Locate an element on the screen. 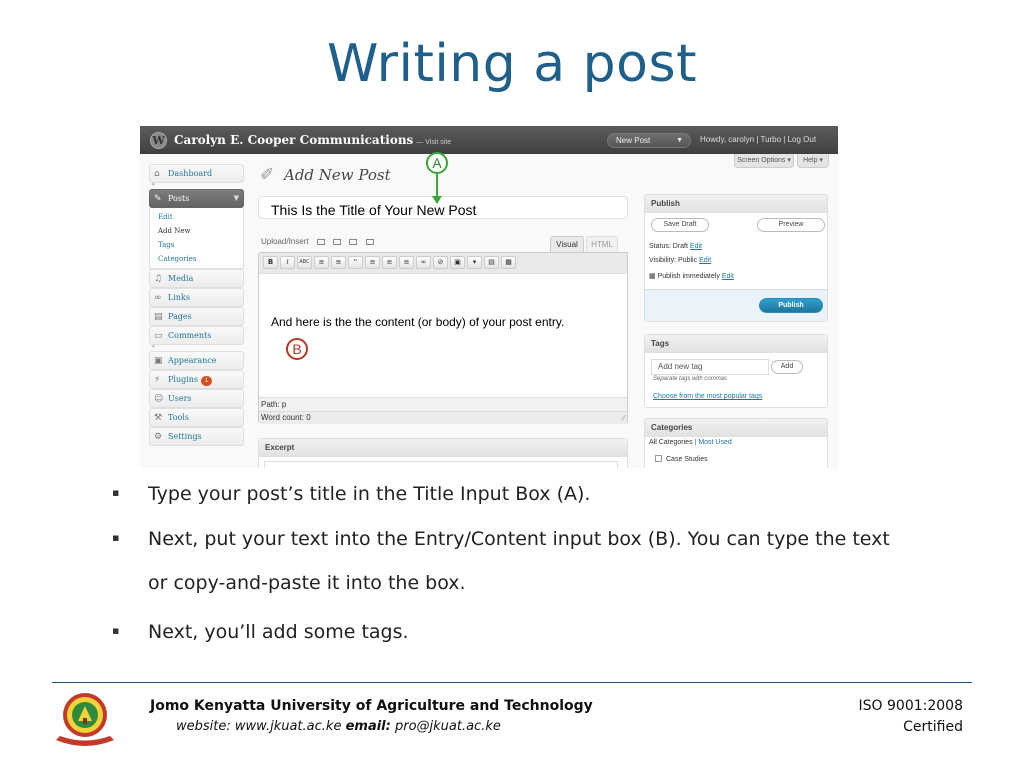 This screenshot has width=1024, height=768. insert-link-button: ∞ is located at coordinates (423, 262).